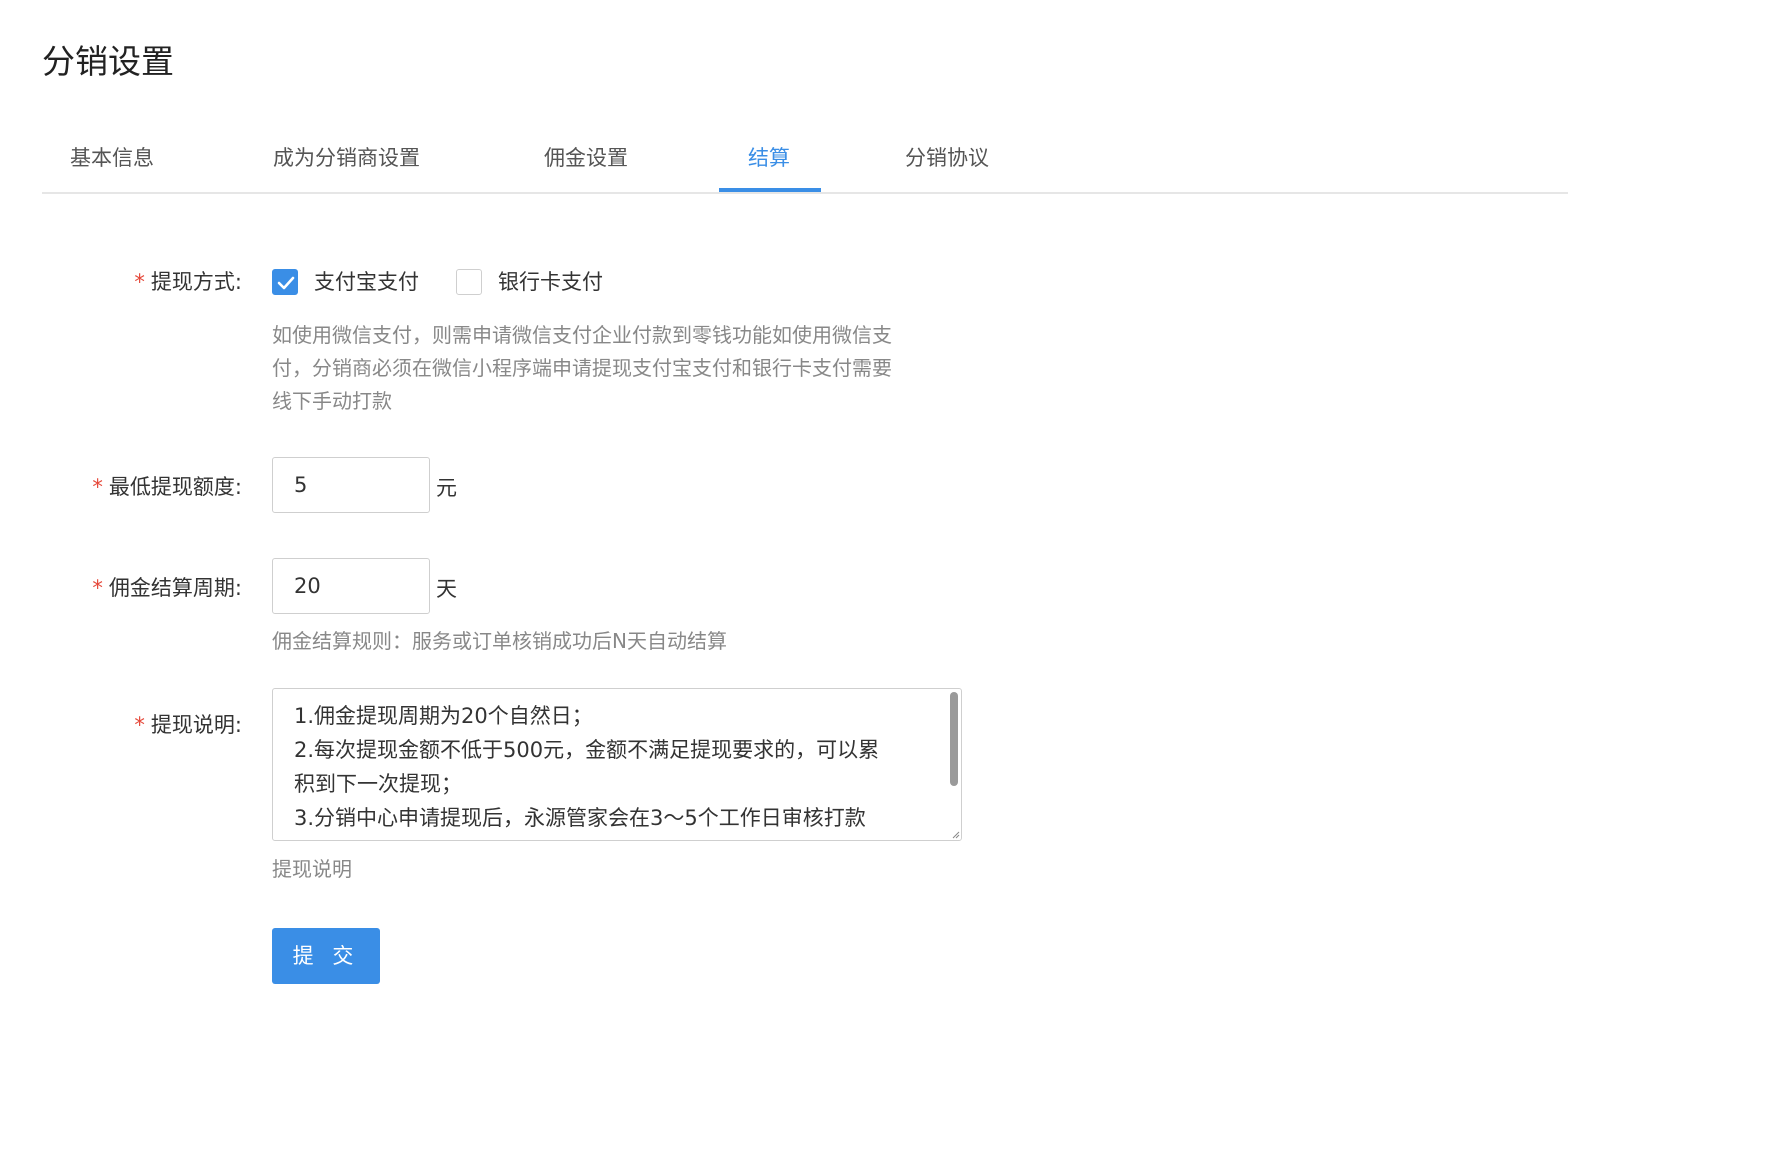 The image size is (1792, 1174). What do you see at coordinates (550, 281) in the screenshot?
I see `bank-card-option-label: 银行卡支付` at bounding box center [550, 281].